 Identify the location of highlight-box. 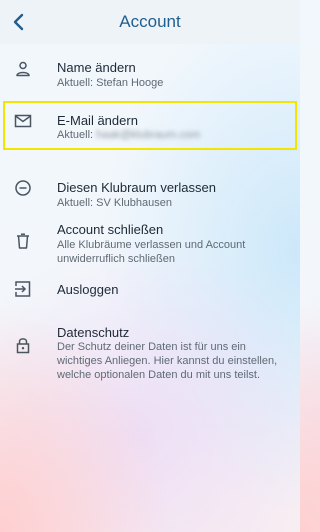
(150, 125).